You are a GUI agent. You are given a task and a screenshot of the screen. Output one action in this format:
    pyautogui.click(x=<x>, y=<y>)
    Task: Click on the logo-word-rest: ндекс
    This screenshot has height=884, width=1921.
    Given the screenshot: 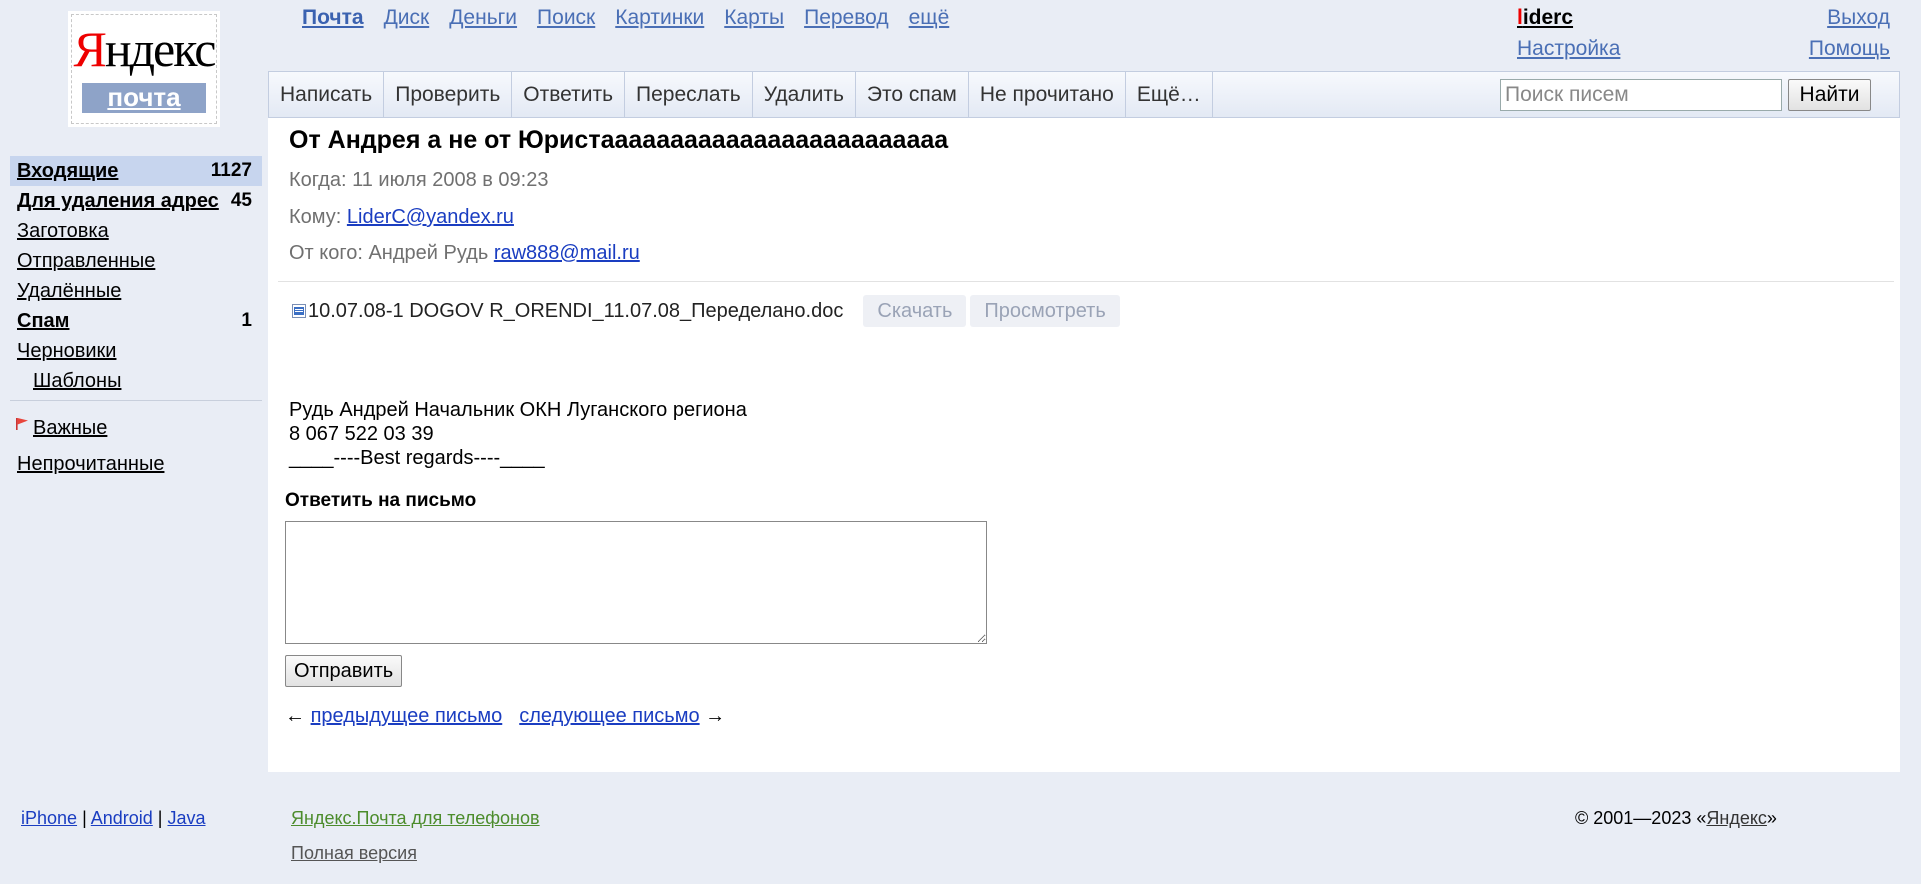 What is the action you would take?
    pyautogui.click(x=160, y=49)
    